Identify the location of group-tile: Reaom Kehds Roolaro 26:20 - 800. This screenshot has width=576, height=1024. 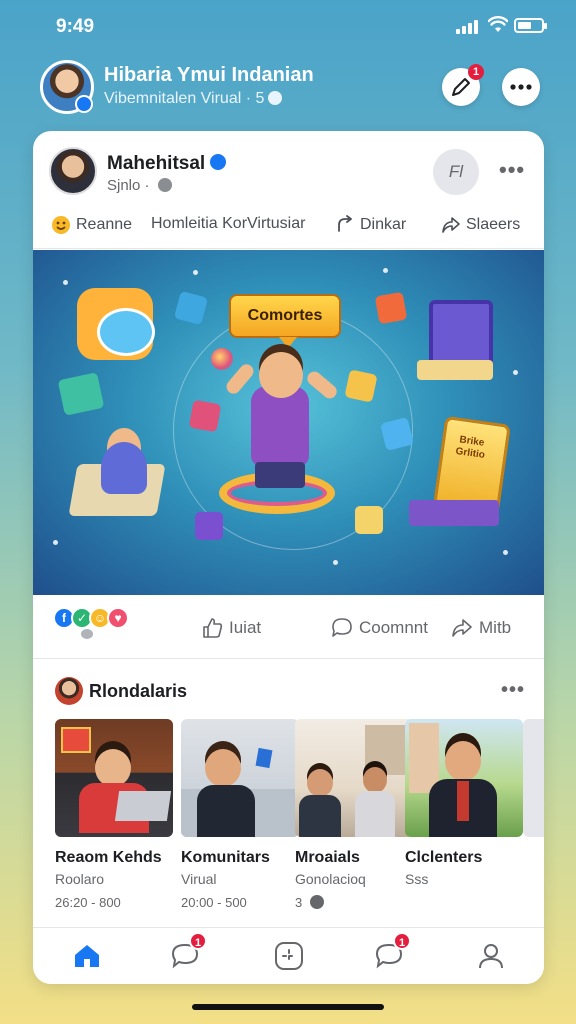
(114, 814).